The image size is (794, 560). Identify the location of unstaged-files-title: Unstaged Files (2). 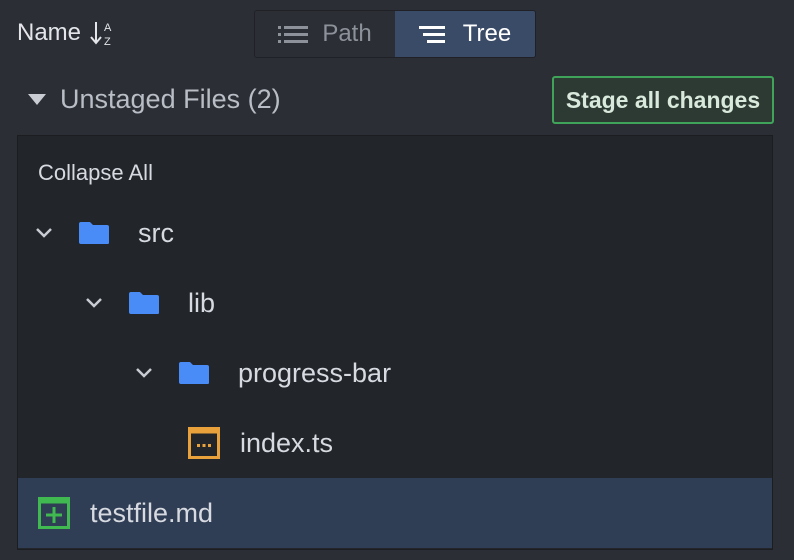
(170, 99).